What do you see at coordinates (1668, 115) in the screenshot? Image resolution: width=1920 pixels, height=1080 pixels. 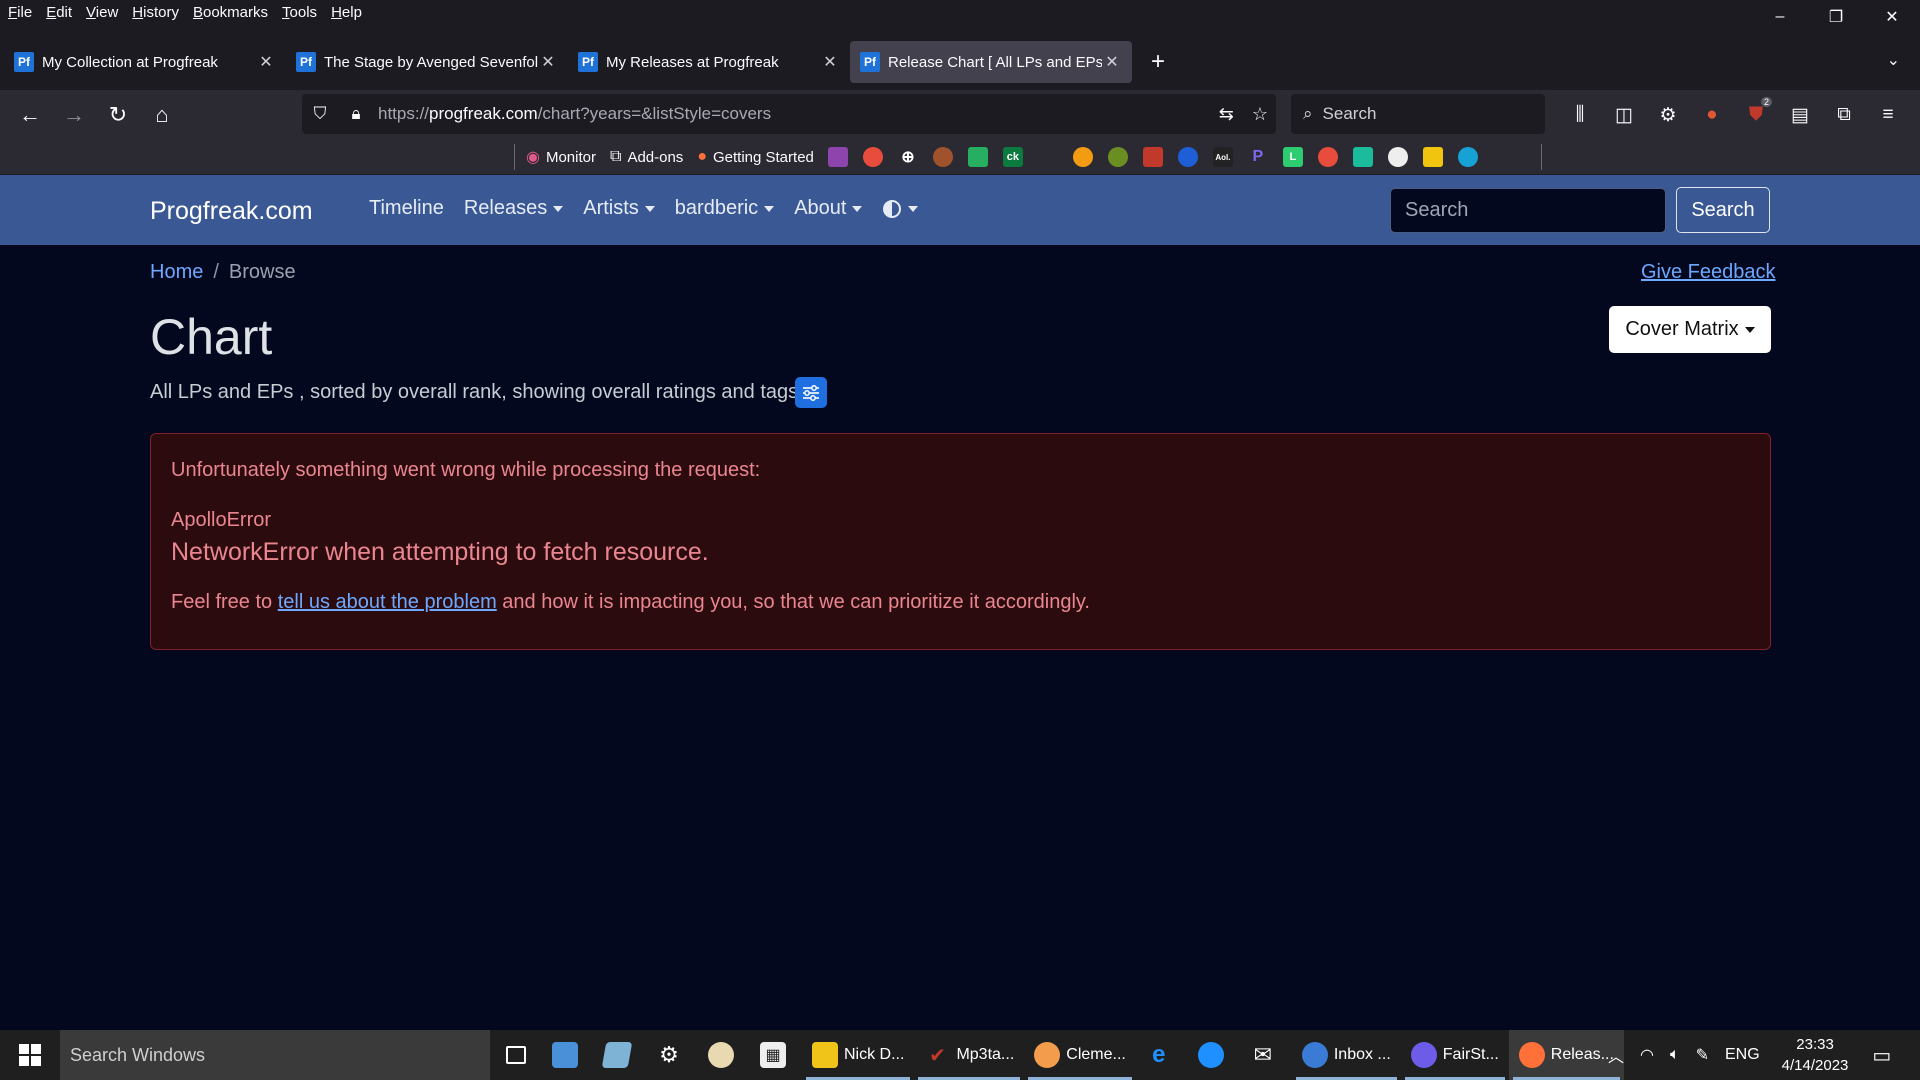 I see `settings-gear-icon: ⚙` at bounding box center [1668, 115].